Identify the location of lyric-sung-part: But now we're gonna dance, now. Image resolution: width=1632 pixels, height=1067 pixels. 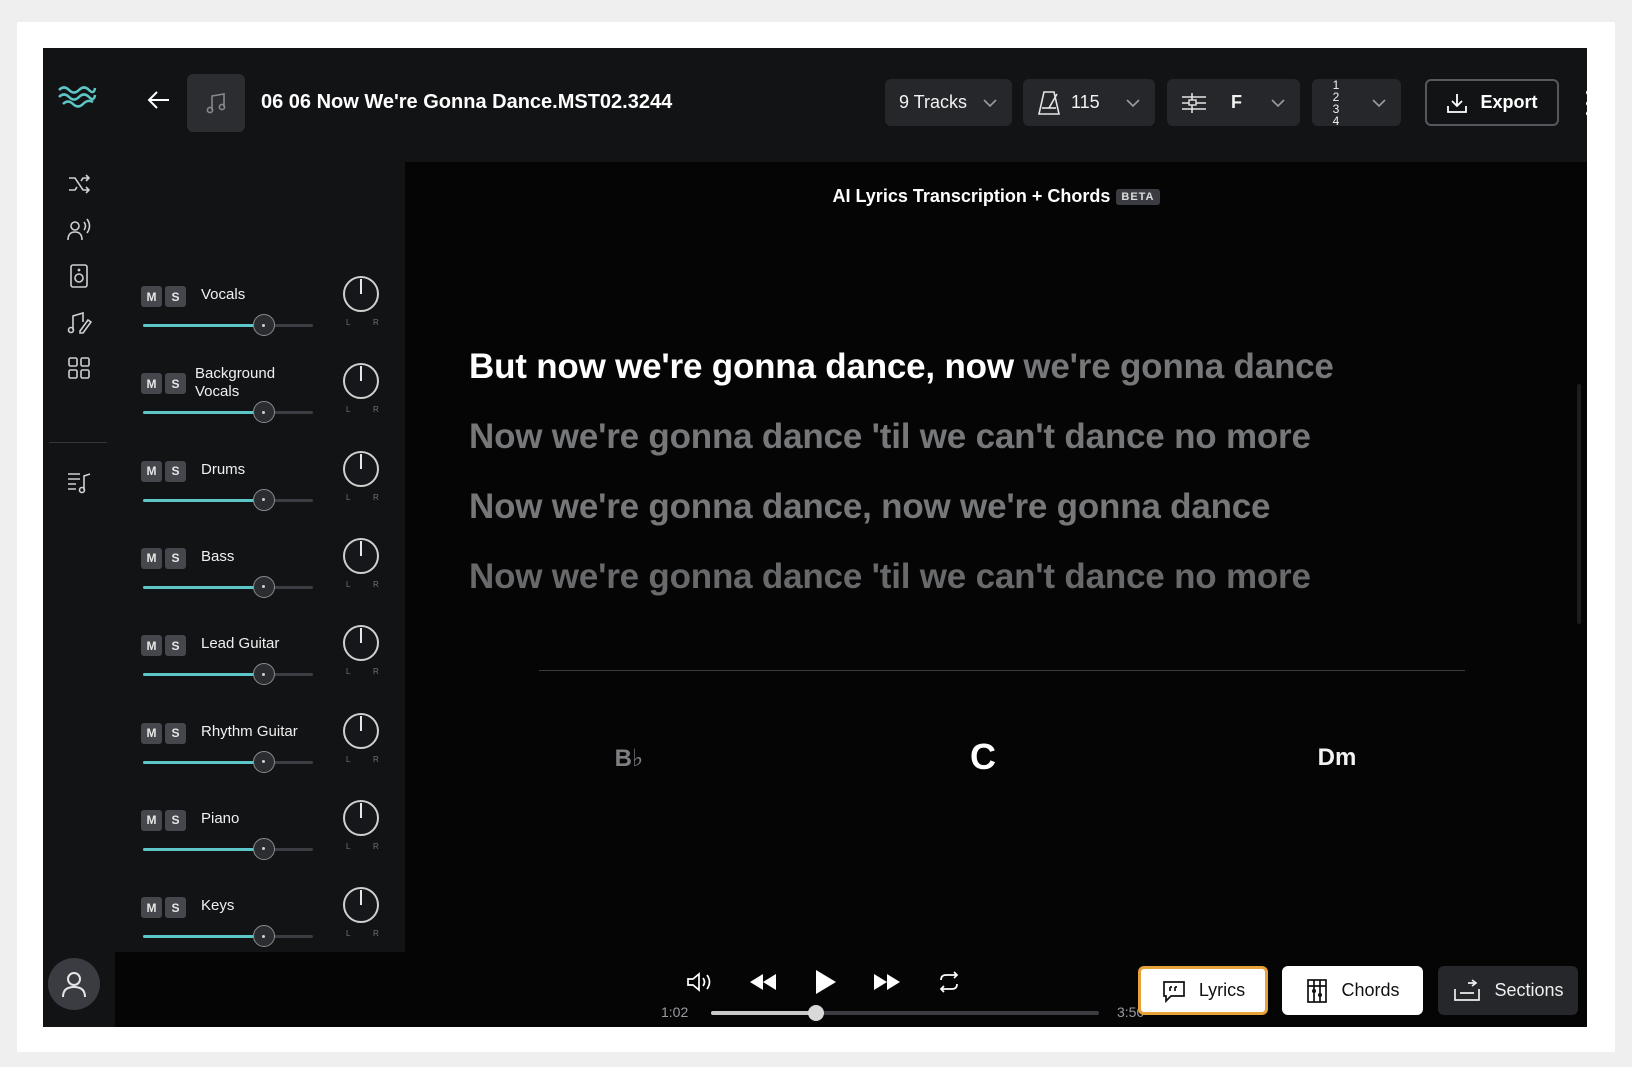
(741, 366).